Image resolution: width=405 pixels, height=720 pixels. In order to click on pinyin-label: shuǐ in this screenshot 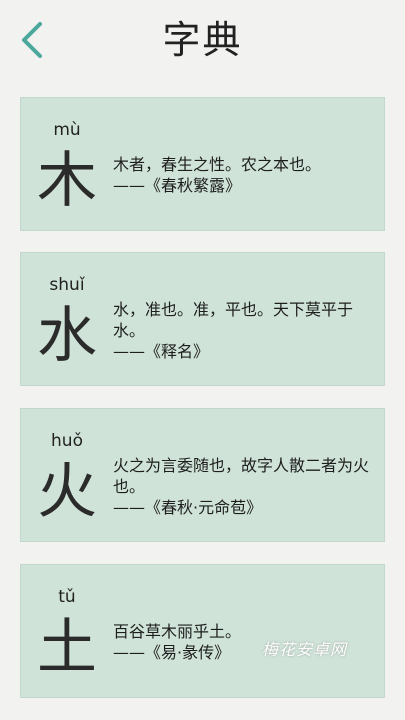, I will do `click(67, 285)`.